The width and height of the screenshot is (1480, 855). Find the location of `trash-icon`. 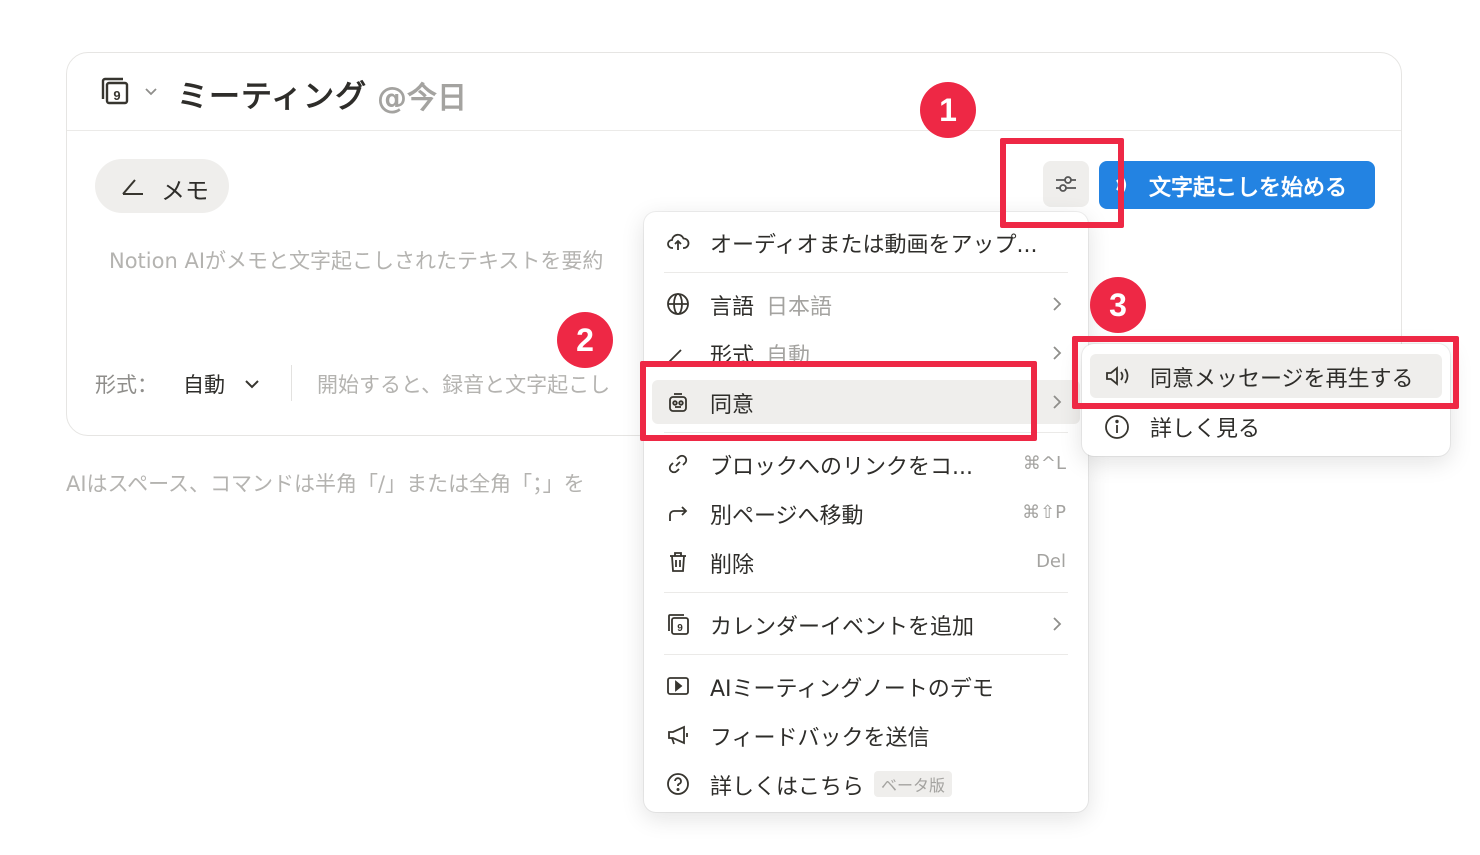

trash-icon is located at coordinates (678, 562).